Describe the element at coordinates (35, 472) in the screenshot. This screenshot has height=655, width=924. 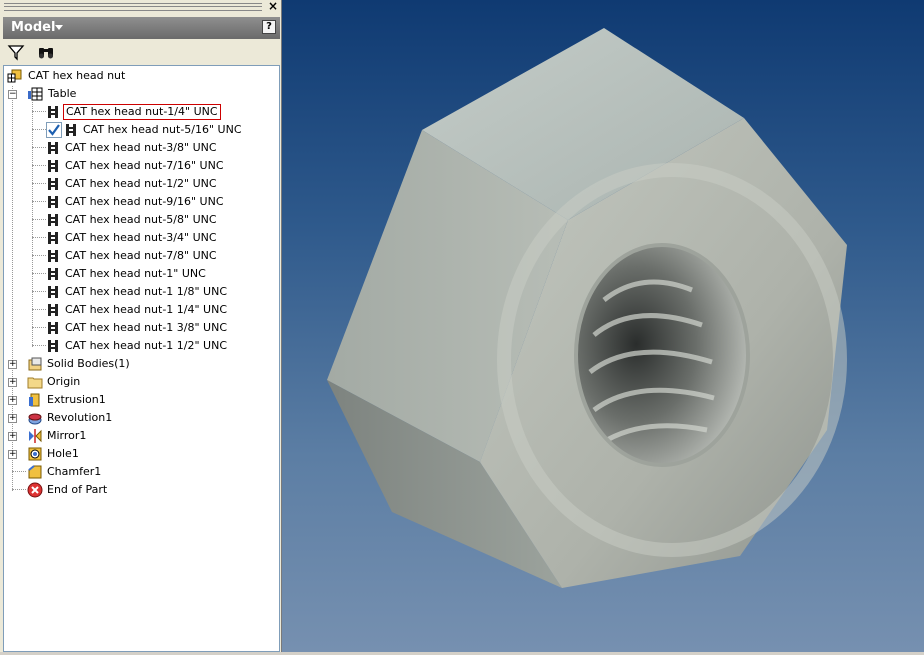
I see `chamfer-icon` at that location.